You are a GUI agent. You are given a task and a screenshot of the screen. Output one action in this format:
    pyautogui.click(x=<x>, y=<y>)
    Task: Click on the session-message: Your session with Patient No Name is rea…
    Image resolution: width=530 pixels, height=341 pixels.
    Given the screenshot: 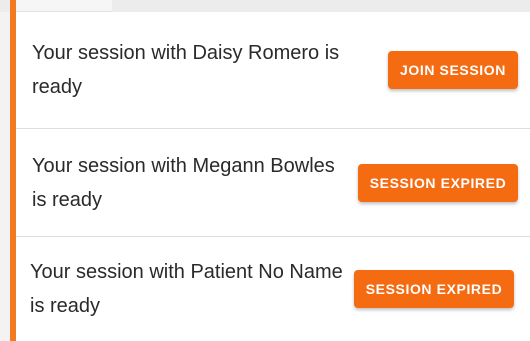 What is the action you would take?
    pyautogui.click(x=186, y=289)
    